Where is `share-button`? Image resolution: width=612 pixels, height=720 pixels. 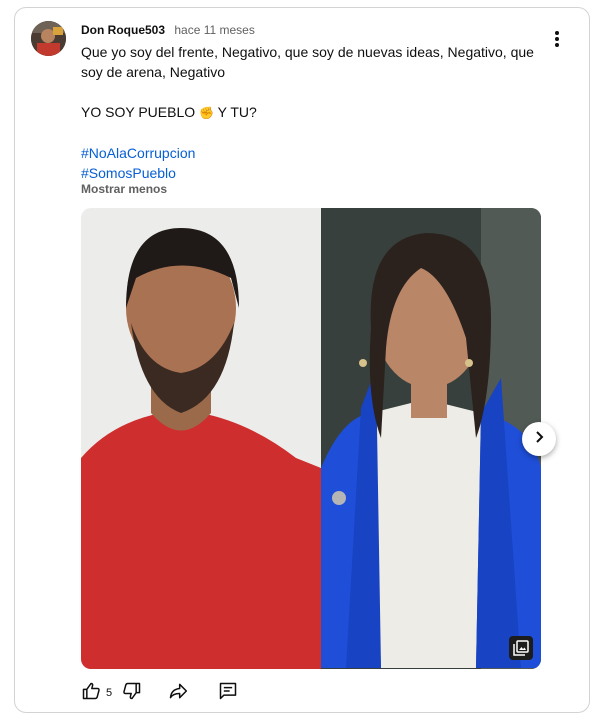 share-button is located at coordinates (178, 693).